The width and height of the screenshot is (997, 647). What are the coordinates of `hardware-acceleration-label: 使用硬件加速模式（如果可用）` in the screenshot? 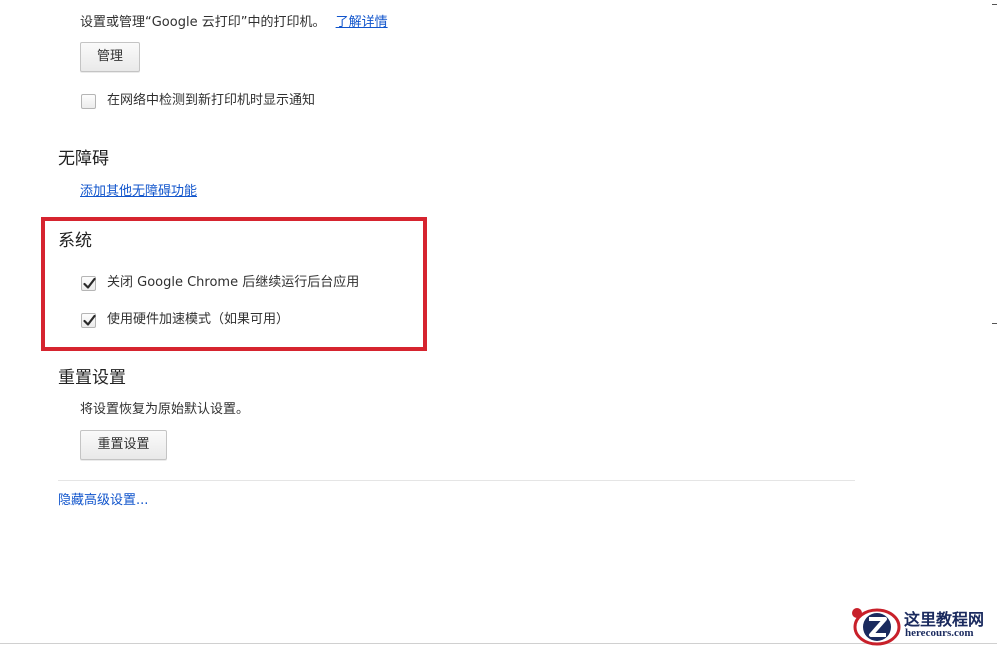 It's located at (198, 319).